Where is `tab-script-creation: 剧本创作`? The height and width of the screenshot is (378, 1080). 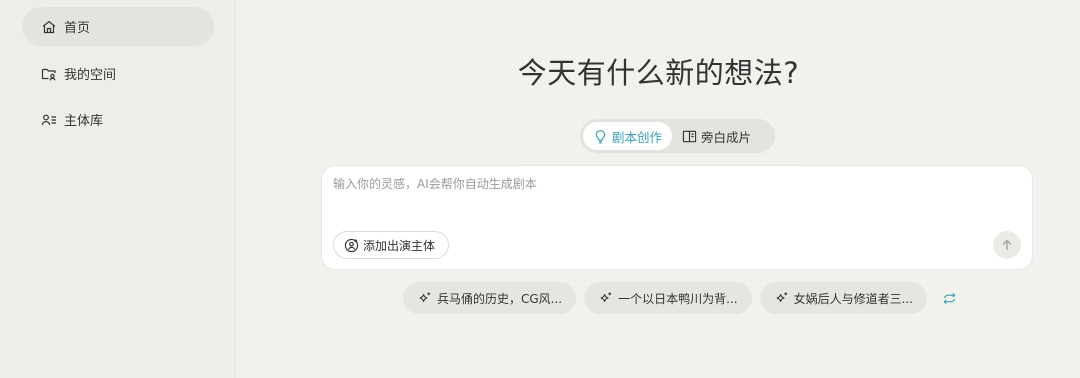 tab-script-creation: 剧本创作 is located at coordinates (628, 136).